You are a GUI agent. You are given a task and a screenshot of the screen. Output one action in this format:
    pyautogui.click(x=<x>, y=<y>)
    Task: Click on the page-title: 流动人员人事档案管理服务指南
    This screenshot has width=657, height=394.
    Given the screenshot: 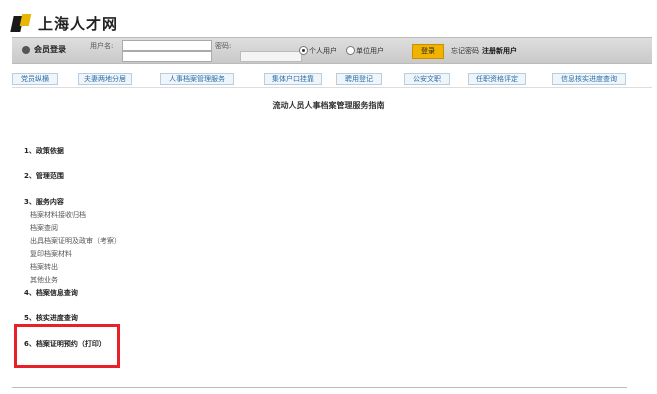 What is the action you would take?
    pyautogui.click(x=328, y=105)
    